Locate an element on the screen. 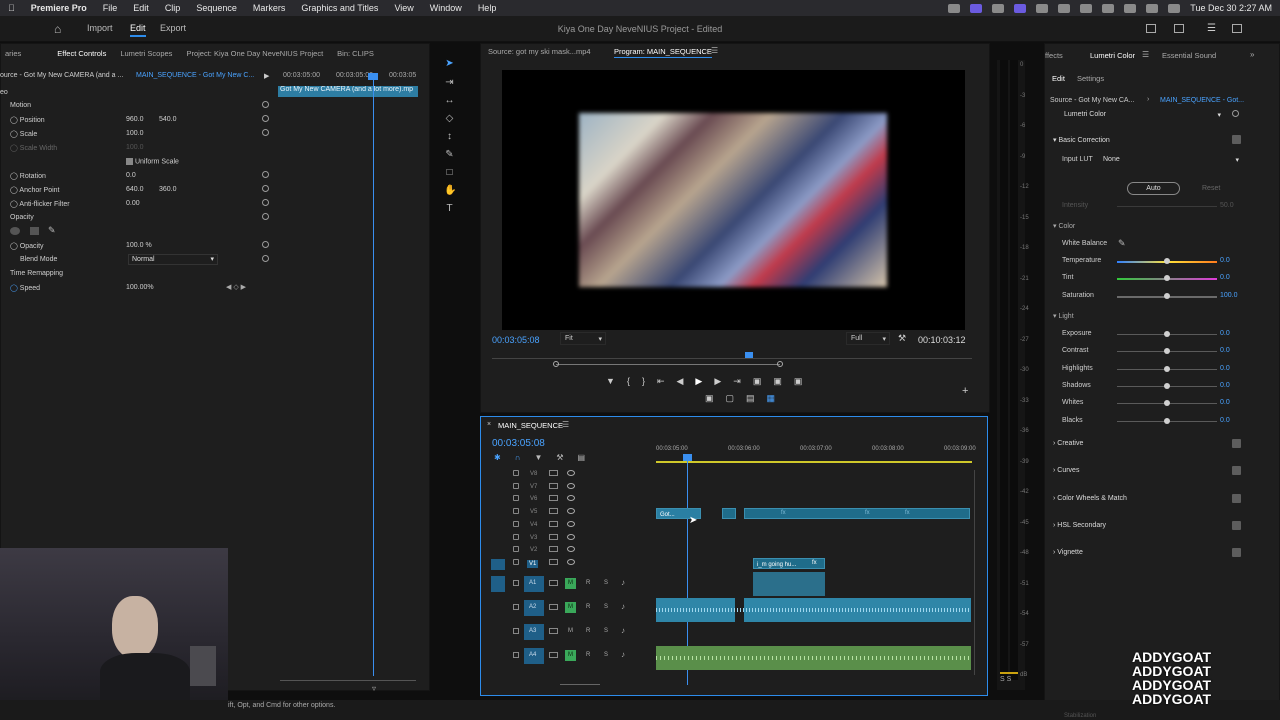 The image size is (1280, 720). go-to-out-icon: ⇥ is located at coordinates (743, 381).